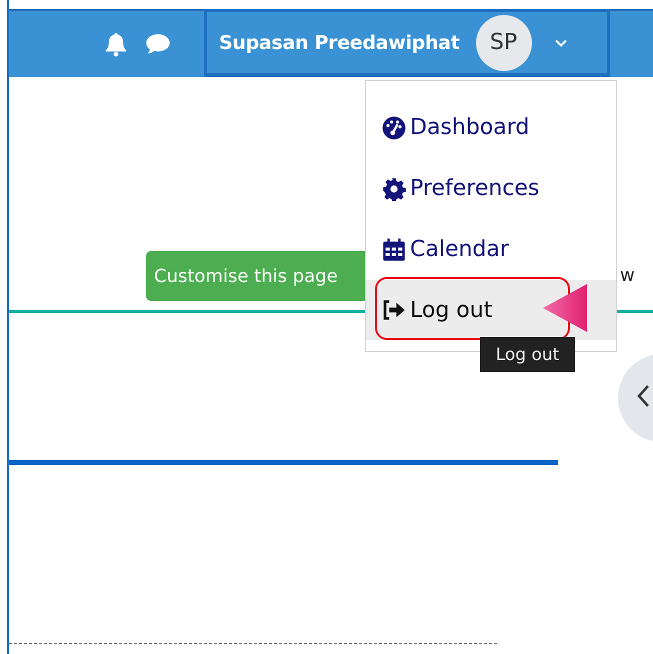  I want to click on user-menu-toggle: Supasan Preedawiphat SP, so click(407, 43).